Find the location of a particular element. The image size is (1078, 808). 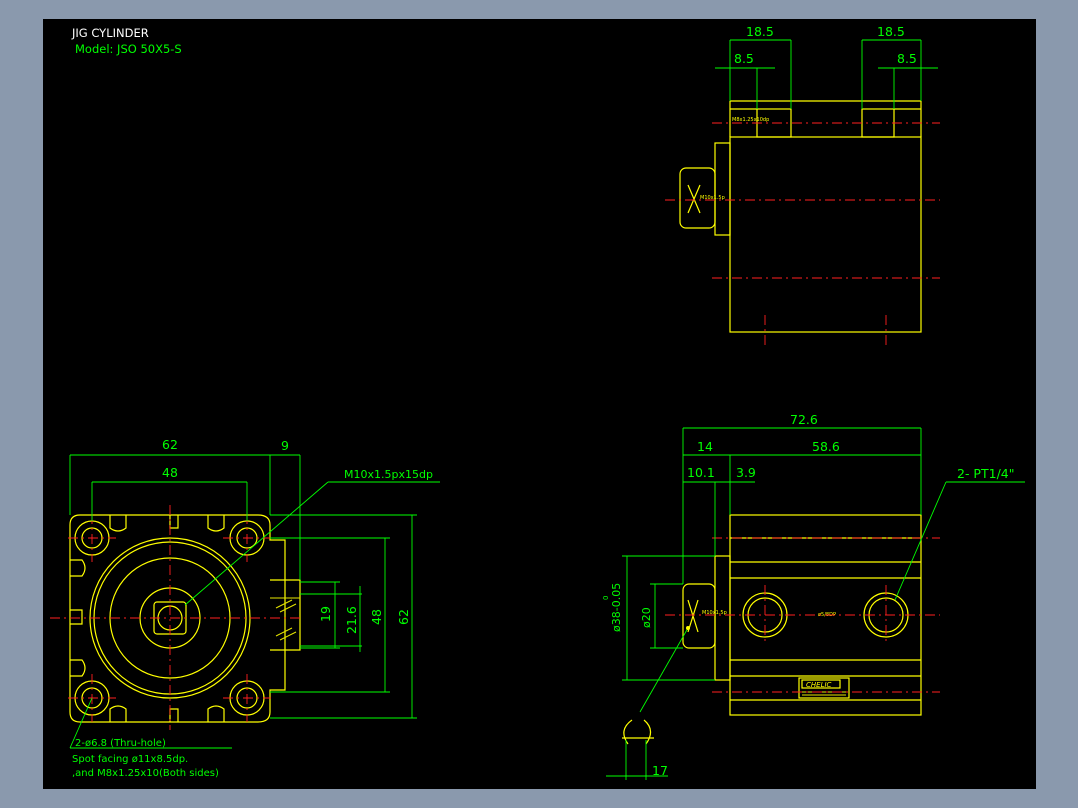

dim-side-a: 10.1 is located at coordinates (701, 472).